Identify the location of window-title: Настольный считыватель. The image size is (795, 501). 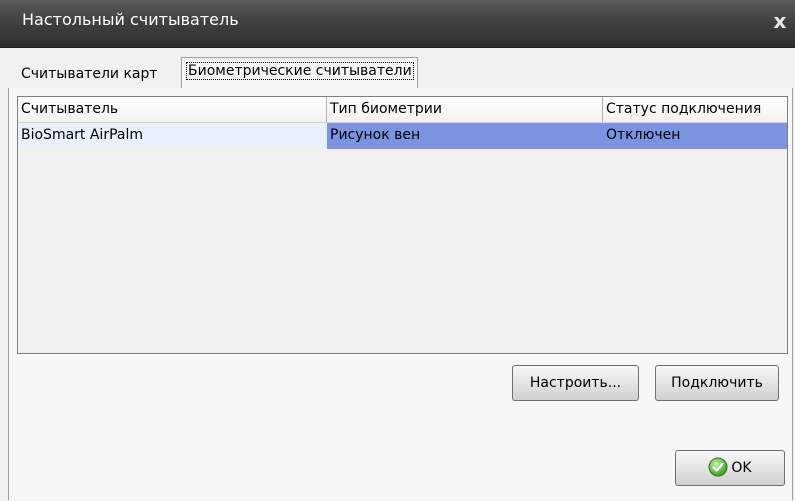
(130, 19).